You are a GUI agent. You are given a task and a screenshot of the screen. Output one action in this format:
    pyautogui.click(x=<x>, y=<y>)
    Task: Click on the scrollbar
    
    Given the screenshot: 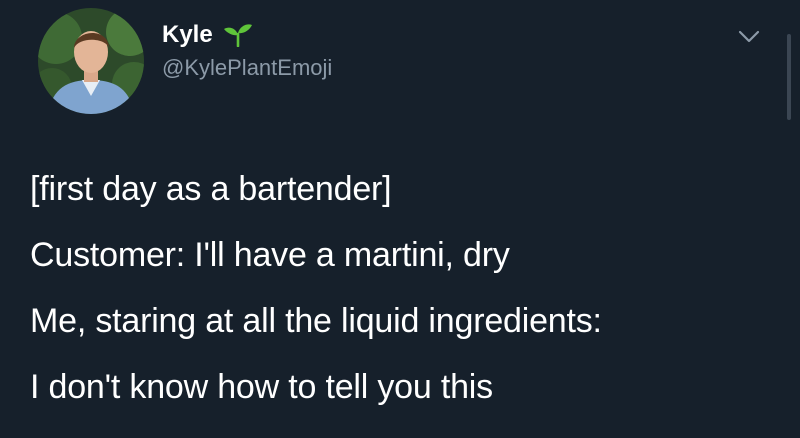 What is the action you would take?
    pyautogui.click(x=789, y=77)
    